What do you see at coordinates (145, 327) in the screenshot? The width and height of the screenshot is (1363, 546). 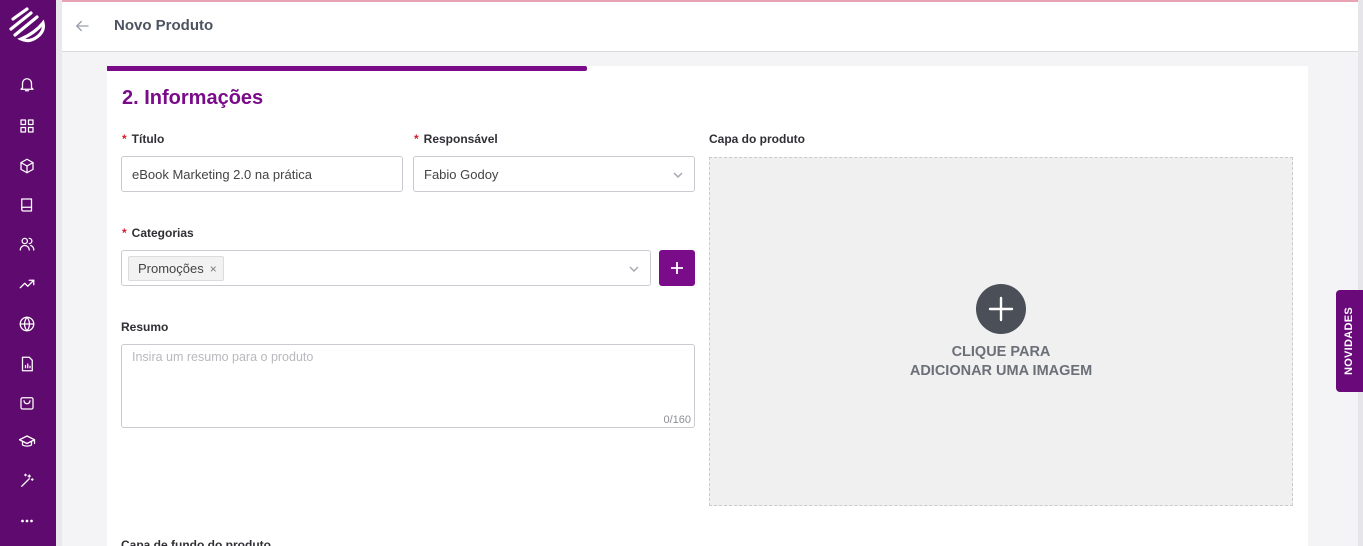 I see `resumo-label: Resumo` at bounding box center [145, 327].